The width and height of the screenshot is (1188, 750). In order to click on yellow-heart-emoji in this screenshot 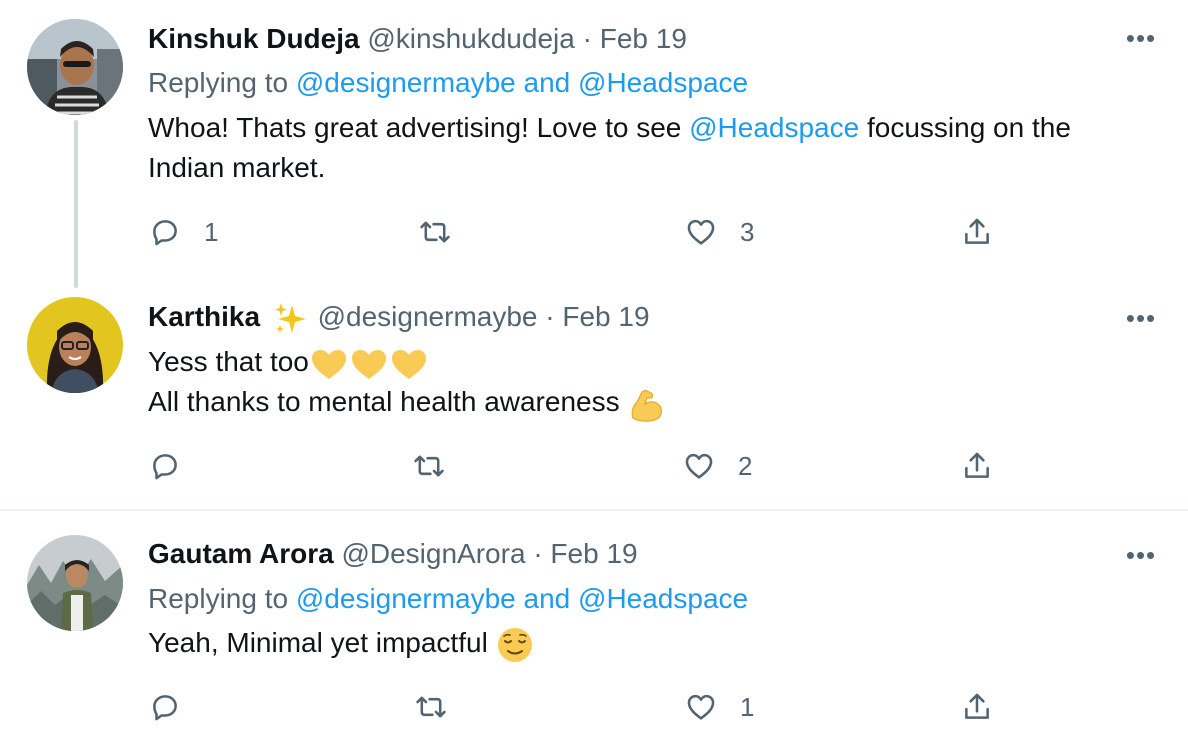, I will do `click(368, 364)`.